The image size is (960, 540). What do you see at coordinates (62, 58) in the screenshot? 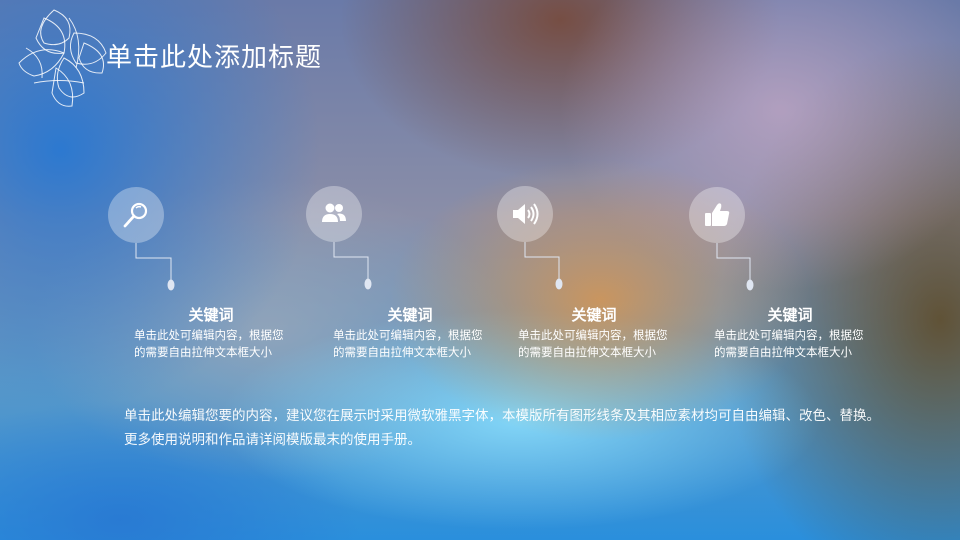
I see `logo-decoration` at bounding box center [62, 58].